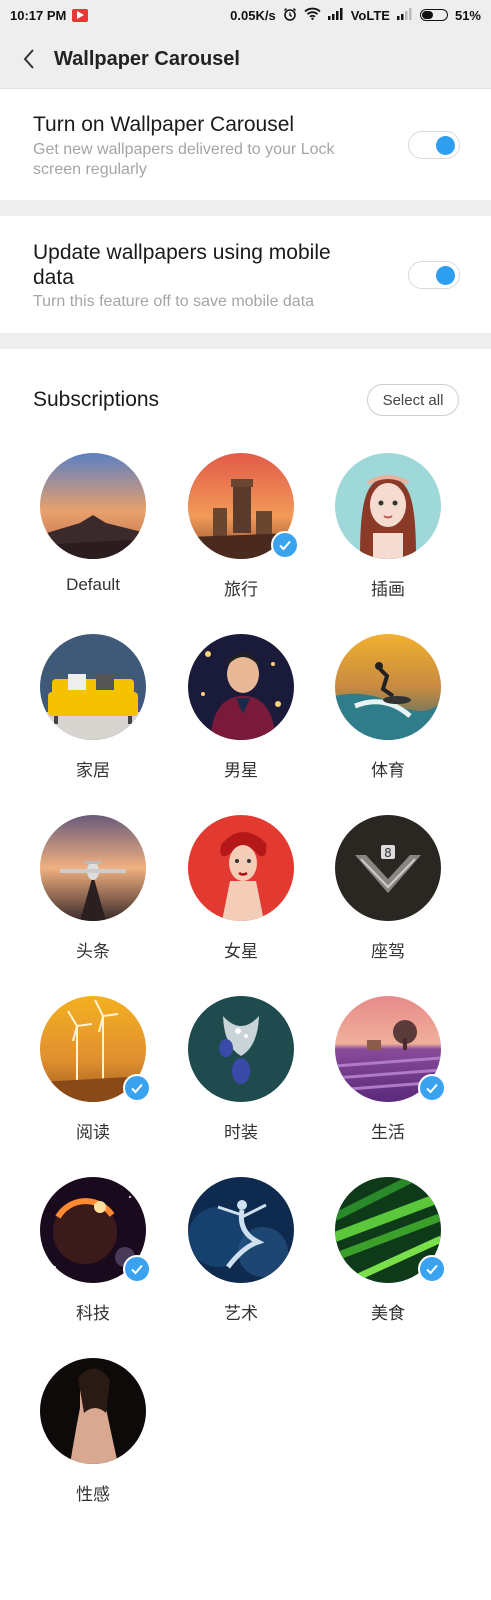 Image resolution: width=491 pixels, height=1600 pixels. I want to click on svg-text: 8, so click(388, 853).